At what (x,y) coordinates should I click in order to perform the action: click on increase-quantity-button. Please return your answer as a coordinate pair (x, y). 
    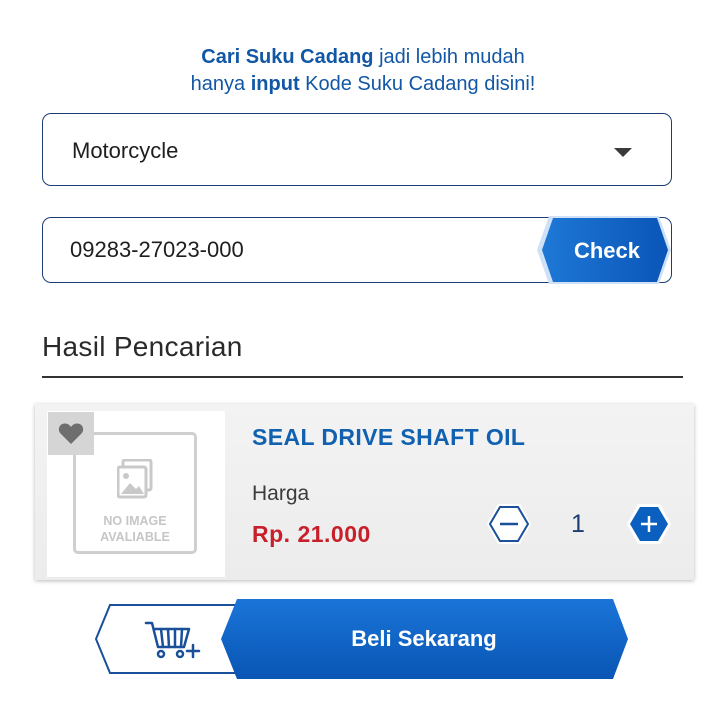
    Looking at the image, I should click on (649, 524).